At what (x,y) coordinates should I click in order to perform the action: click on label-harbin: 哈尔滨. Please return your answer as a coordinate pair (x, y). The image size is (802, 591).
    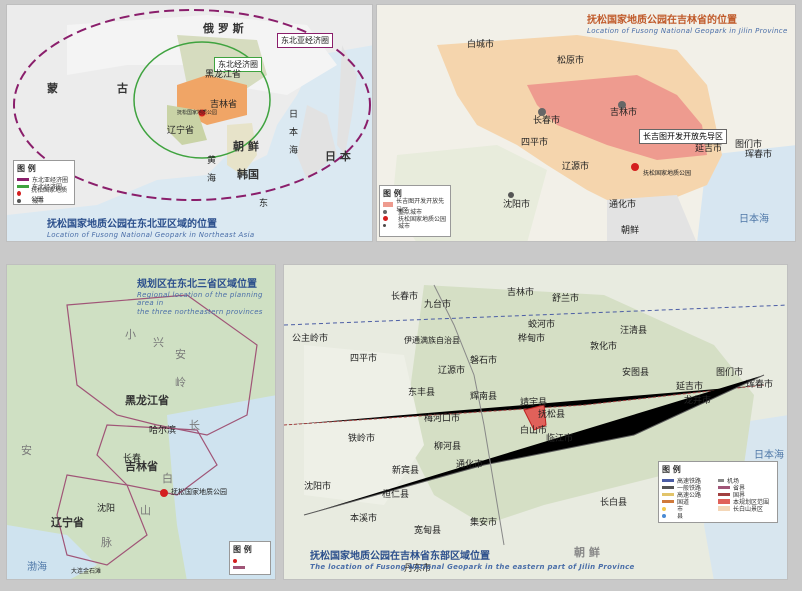
    Looking at the image, I should click on (163, 431).